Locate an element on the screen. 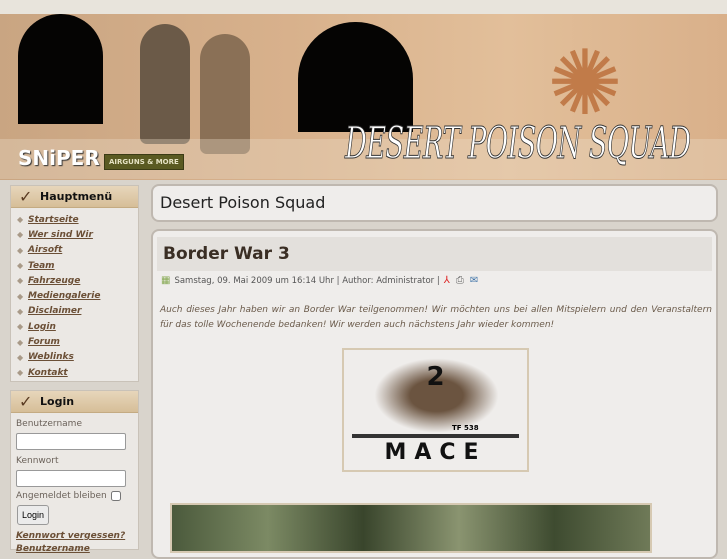  sponsor-logo: SNiPER is located at coordinates (59, 158).